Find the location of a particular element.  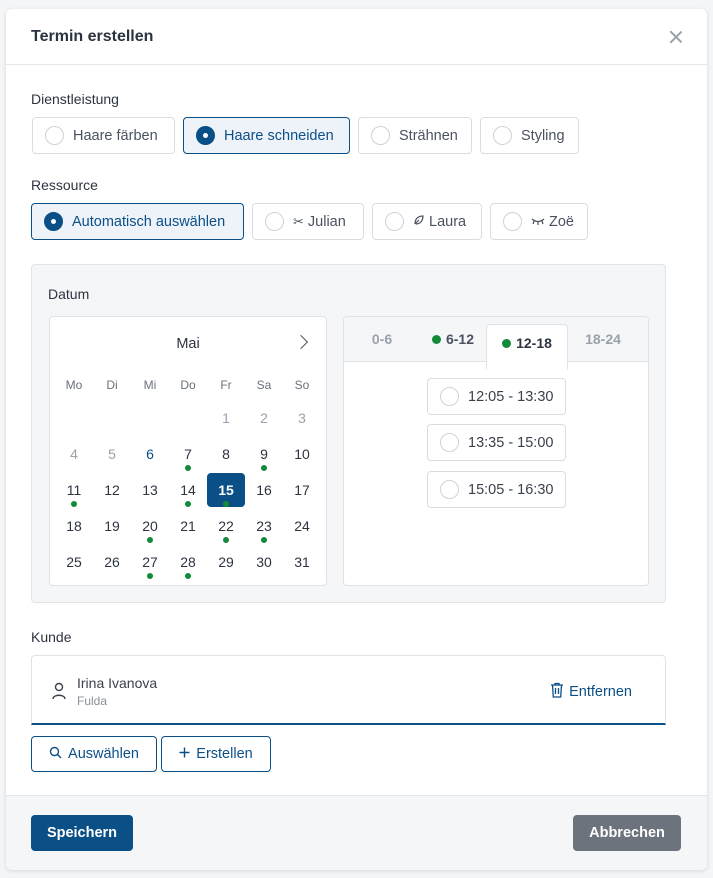

tab-label: 0-6 is located at coordinates (382, 339).